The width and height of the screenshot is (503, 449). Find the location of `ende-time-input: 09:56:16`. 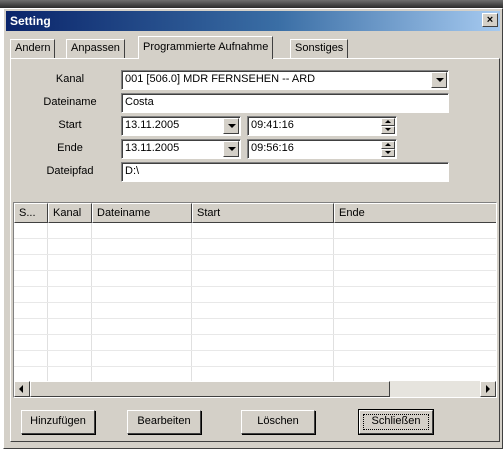

ende-time-input: 09:56:16 is located at coordinates (322, 149).